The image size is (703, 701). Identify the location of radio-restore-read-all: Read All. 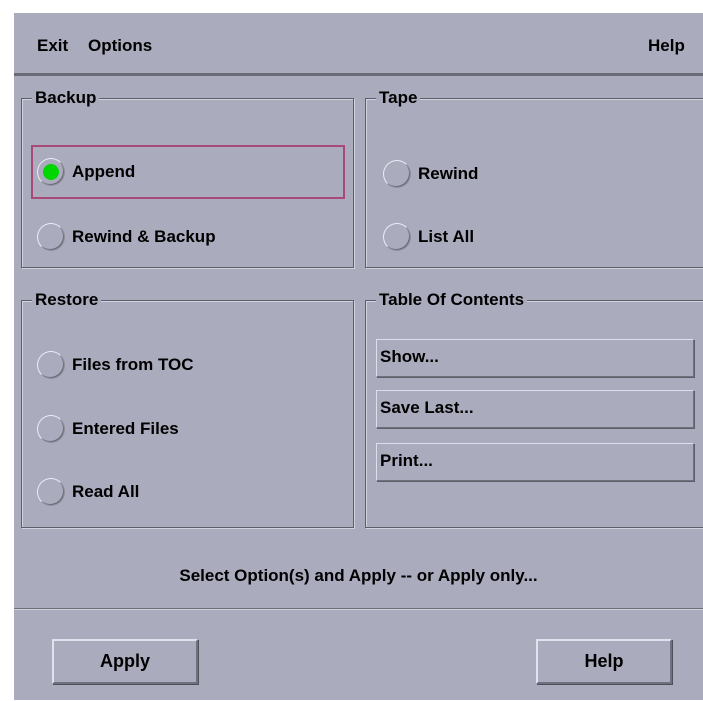
(88, 492).